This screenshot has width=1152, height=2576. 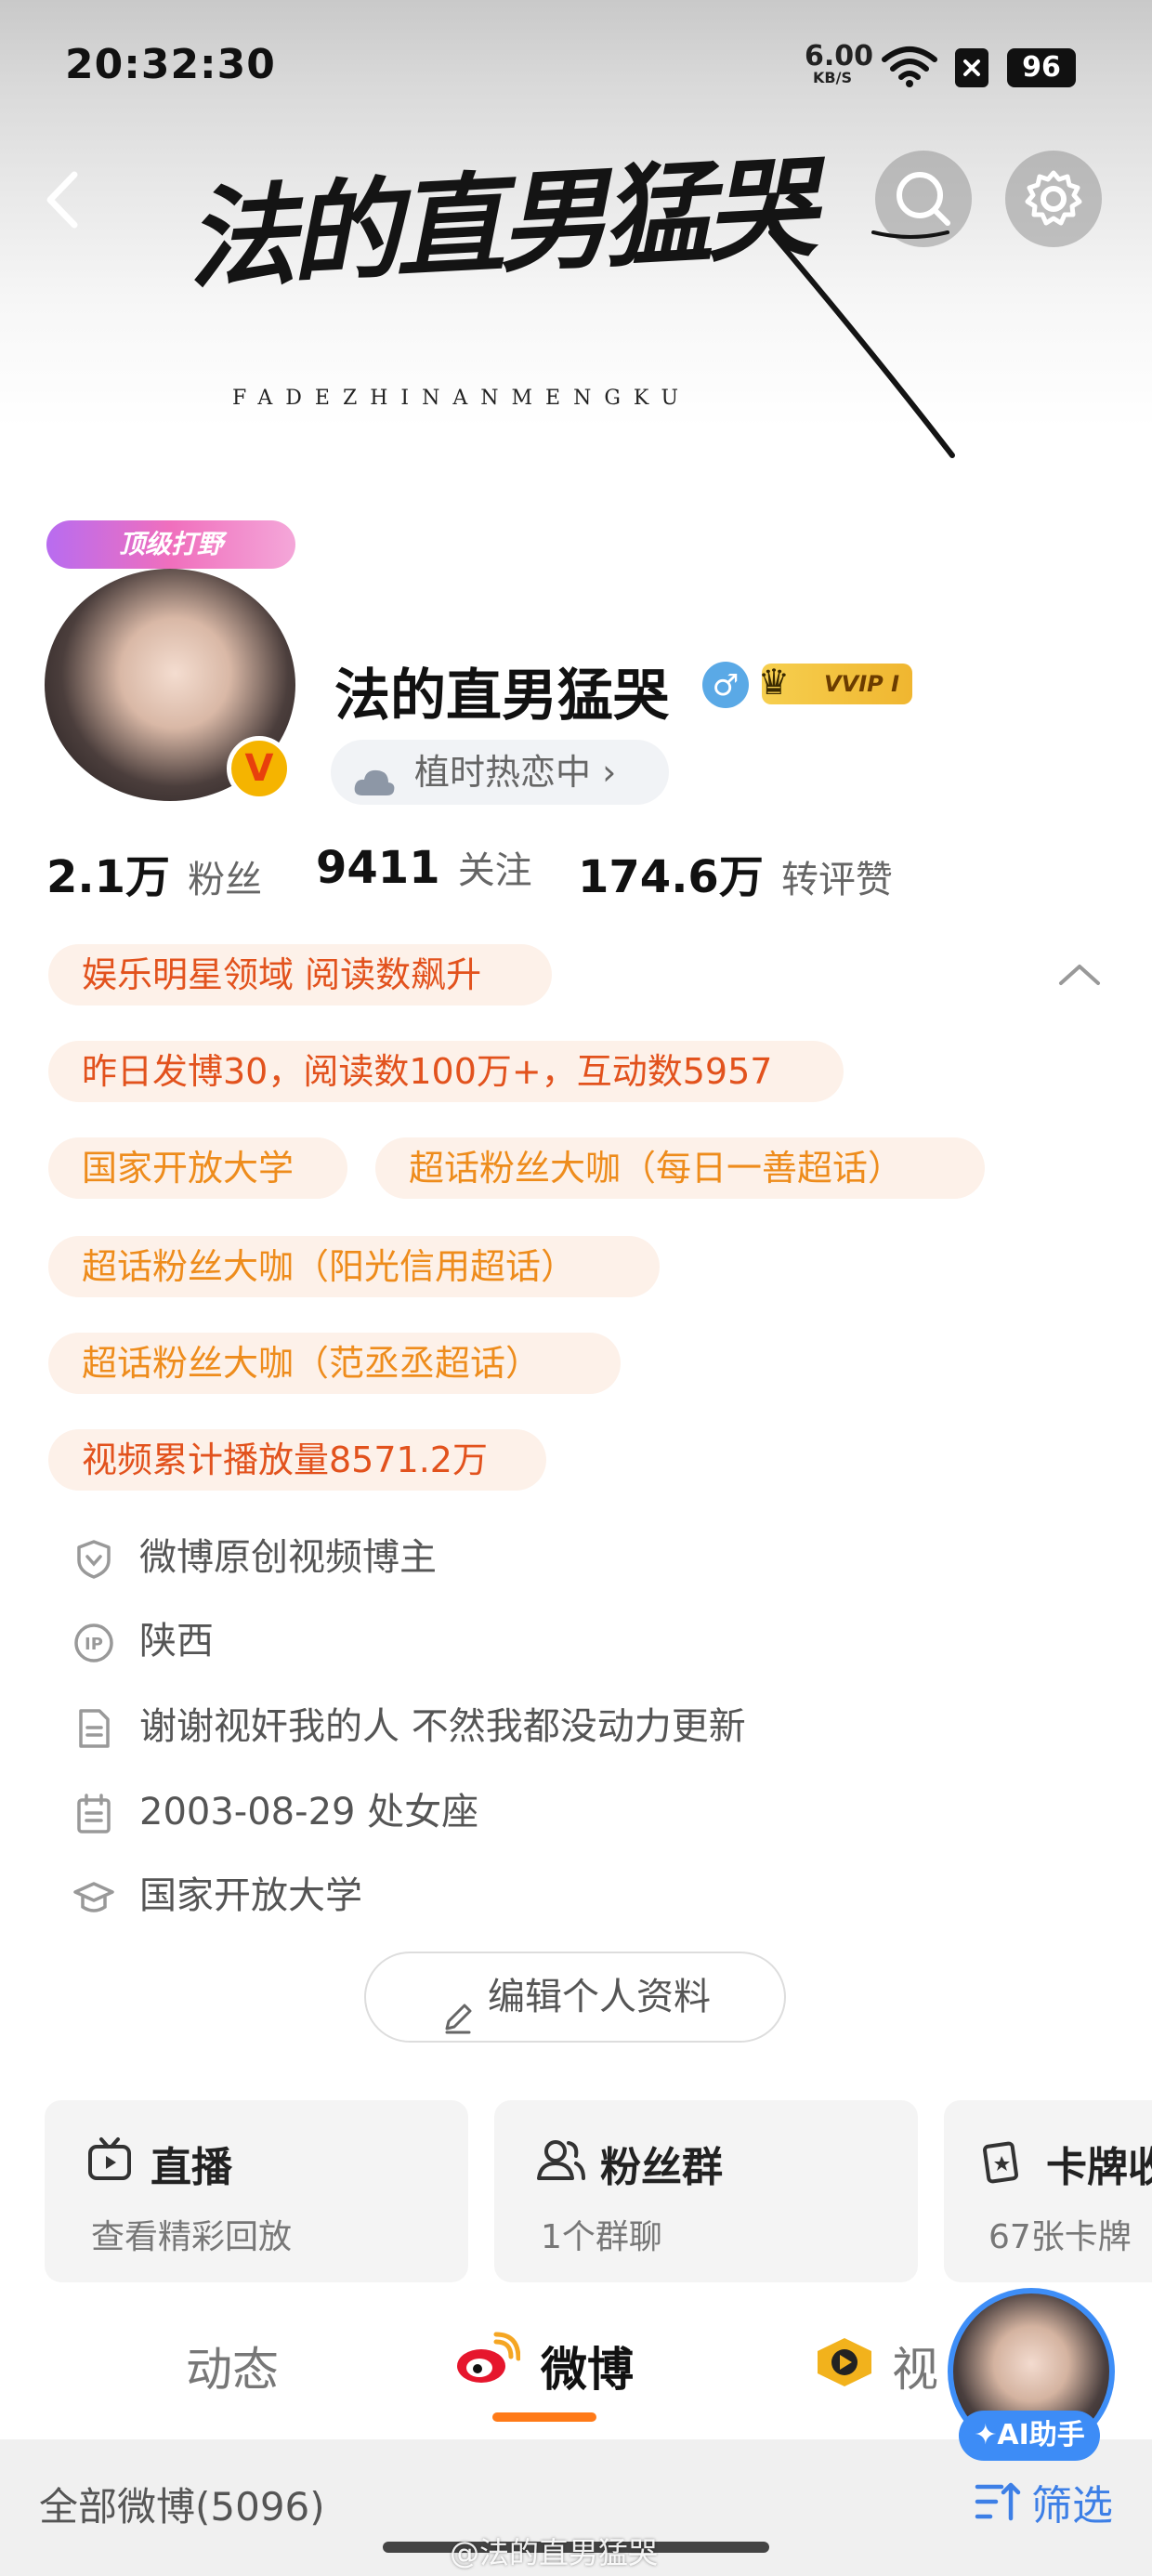 I want to click on birthday-text: 2003-08-29 处女座, so click(x=309, y=1812).